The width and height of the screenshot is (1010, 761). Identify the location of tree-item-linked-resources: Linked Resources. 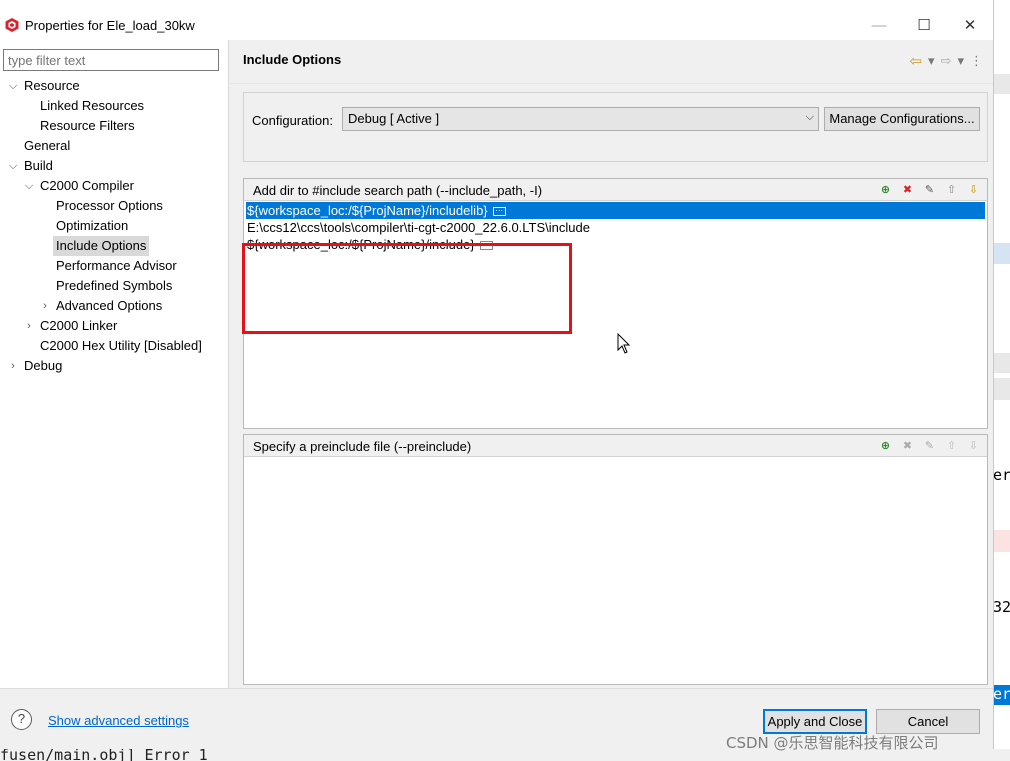
(92, 106).